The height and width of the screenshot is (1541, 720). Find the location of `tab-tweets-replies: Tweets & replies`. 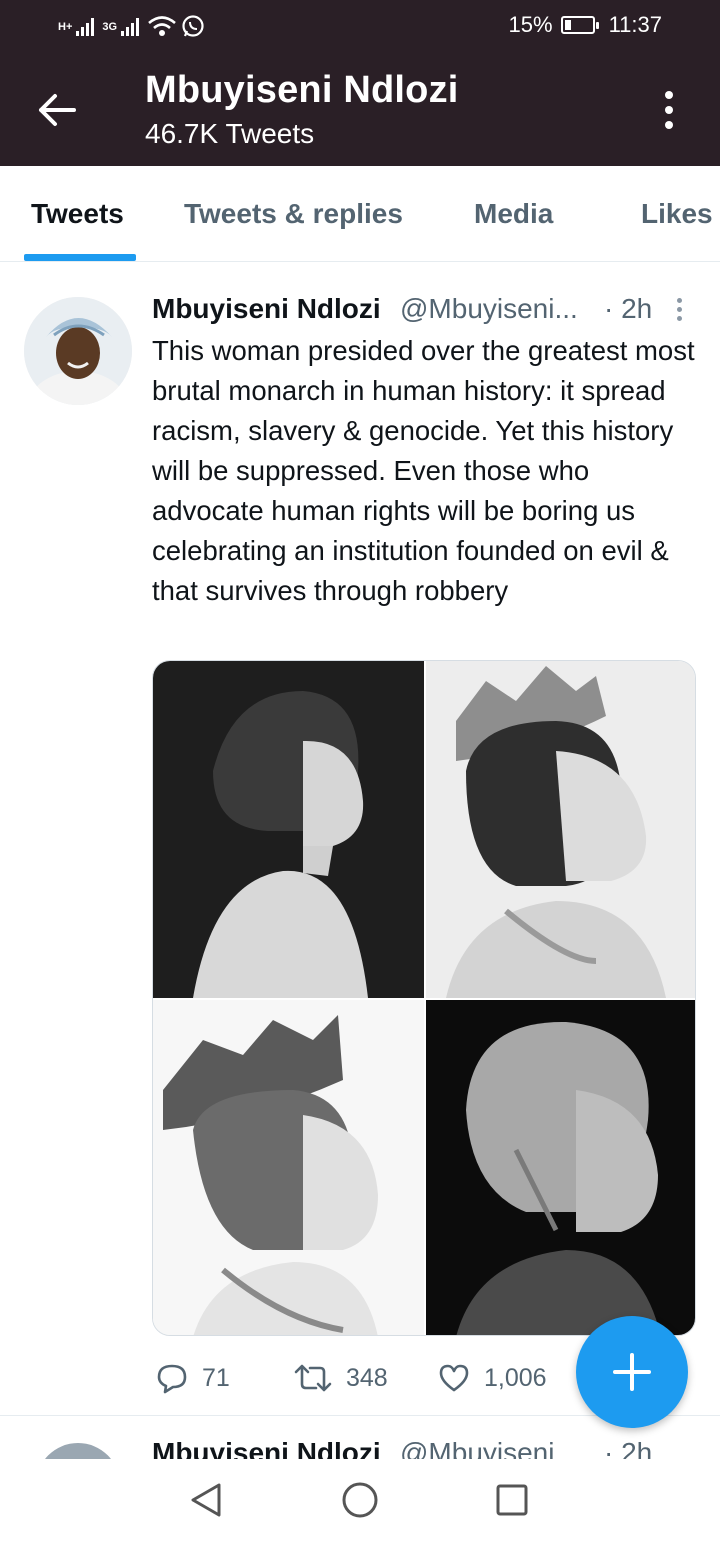

tab-tweets-replies: Tweets & replies is located at coordinates (293, 214).